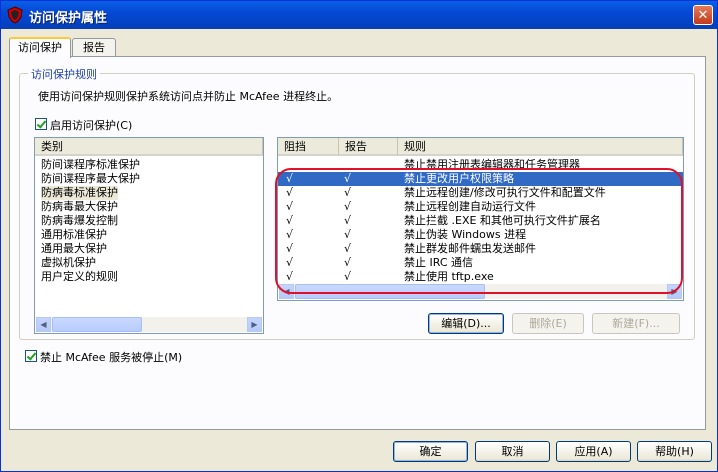 This screenshot has width=718, height=472. What do you see at coordinates (254, 324) in the screenshot?
I see `scroll-right-icon: ▶` at bounding box center [254, 324].